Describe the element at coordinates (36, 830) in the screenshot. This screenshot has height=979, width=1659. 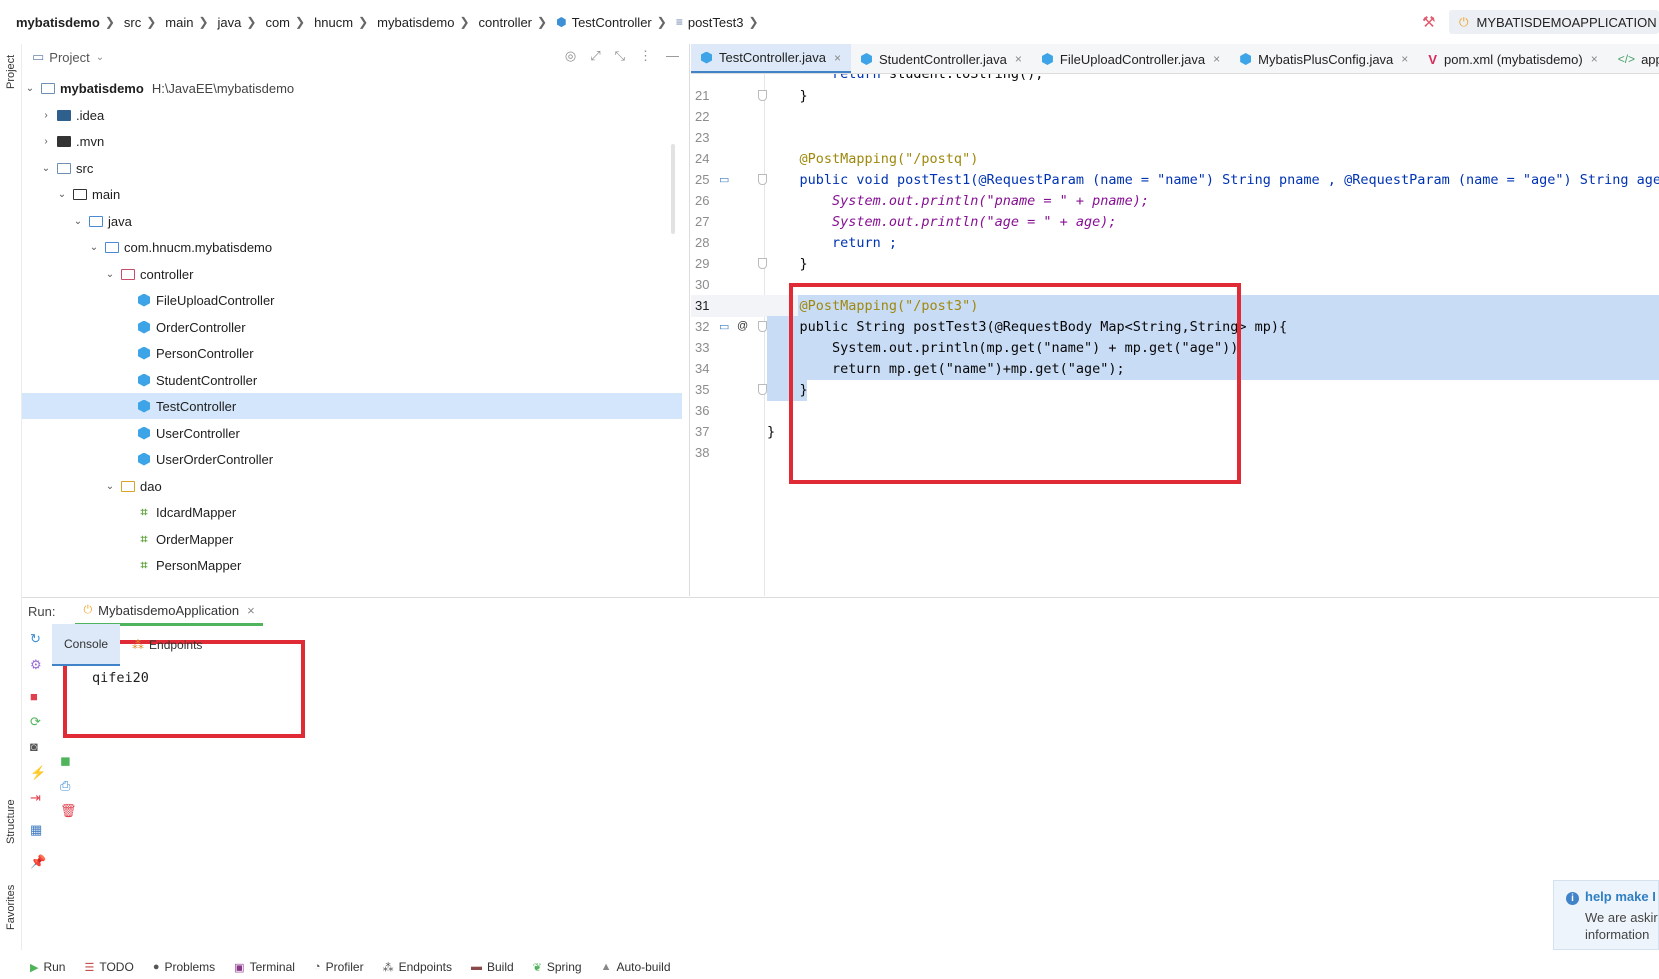
I see `layout-icon: ▦` at that location.